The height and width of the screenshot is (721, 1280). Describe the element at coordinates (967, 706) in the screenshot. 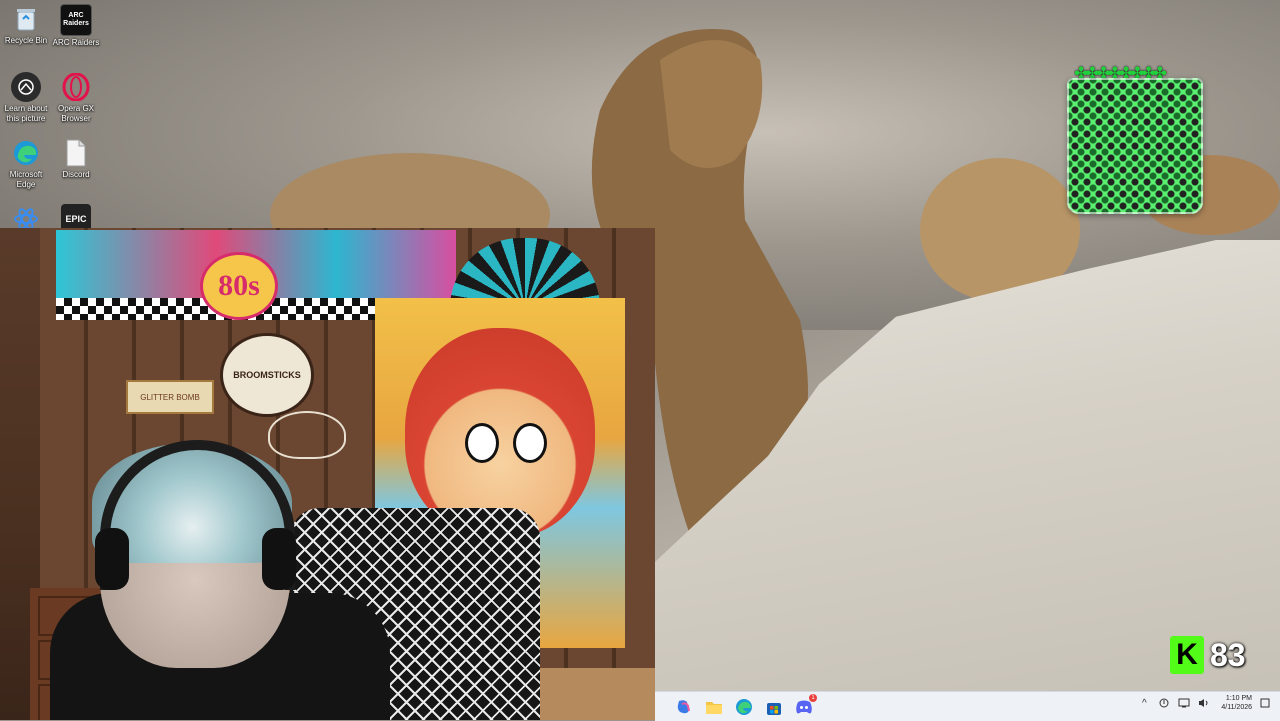

I see `taskbar: 1 ^ 1:10 PM 4/11/2026` at that location.